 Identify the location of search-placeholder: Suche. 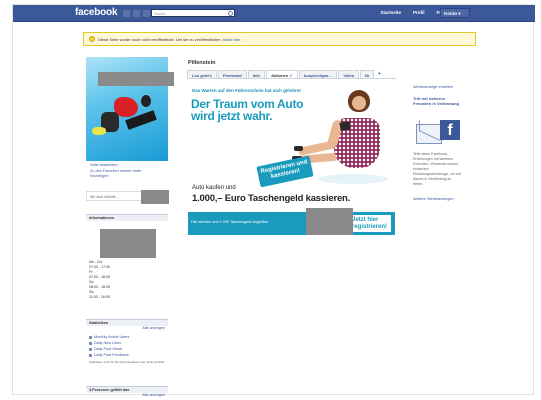
(160, 13).